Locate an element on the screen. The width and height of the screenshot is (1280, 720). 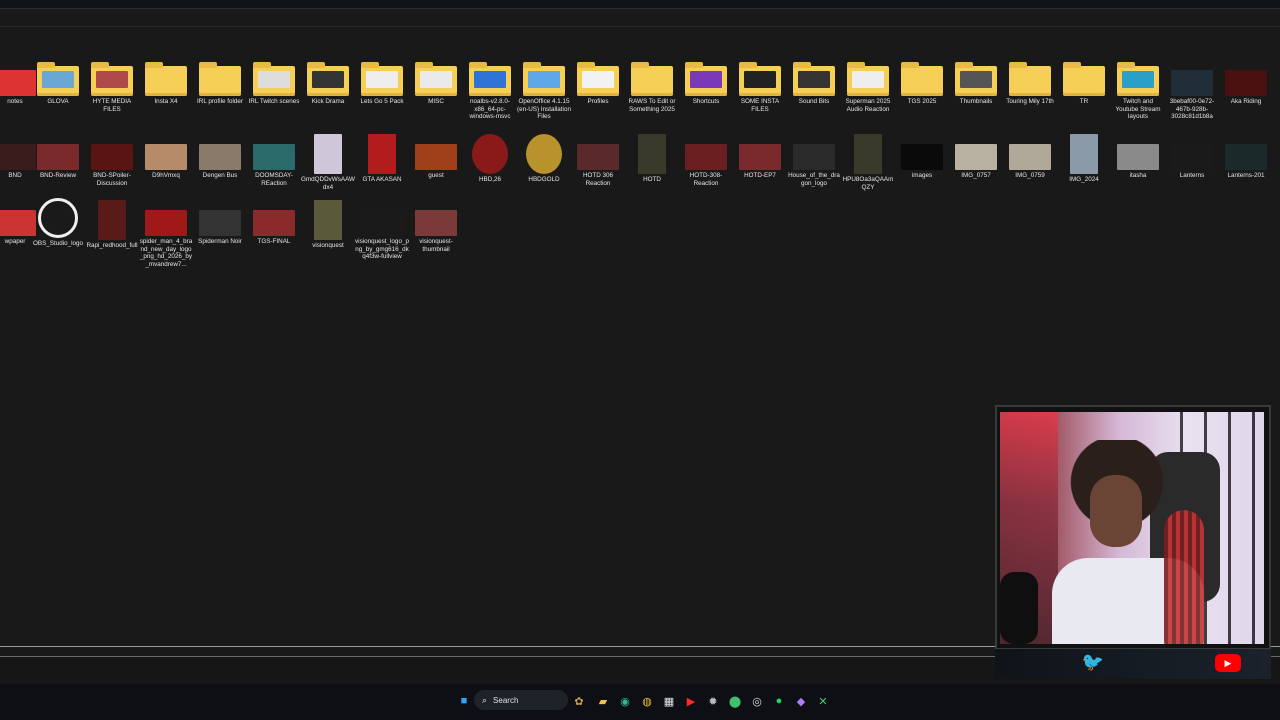
item-label: visionquest-thumbnail is located at coordinates (436, 245).